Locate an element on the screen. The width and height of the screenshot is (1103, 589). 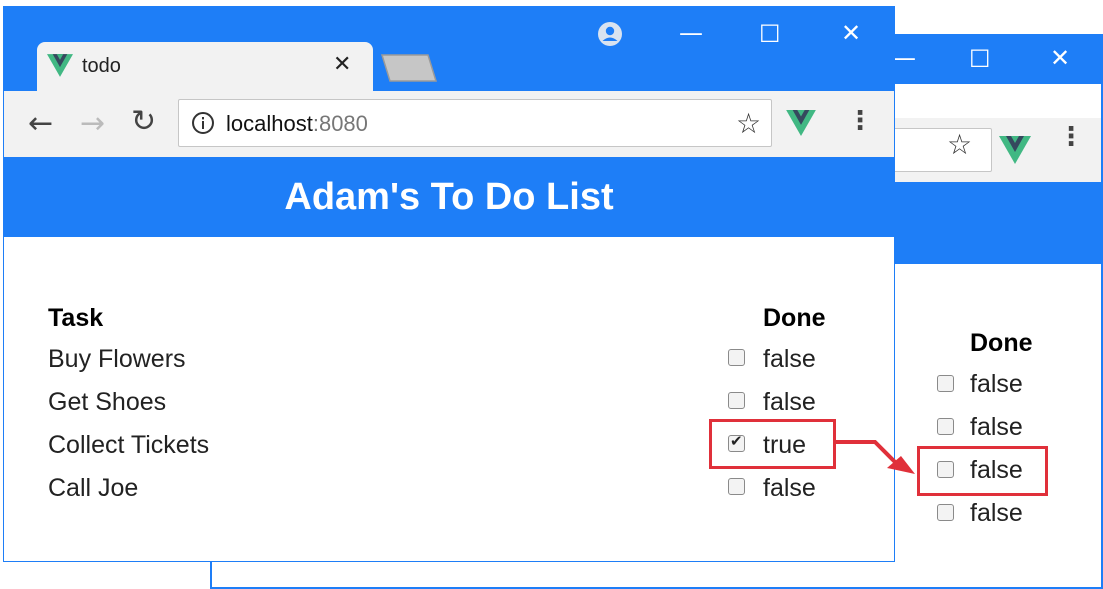
front-title-bar: todo ✕ — ☐ ✕ is located at coordinates (449, 49).